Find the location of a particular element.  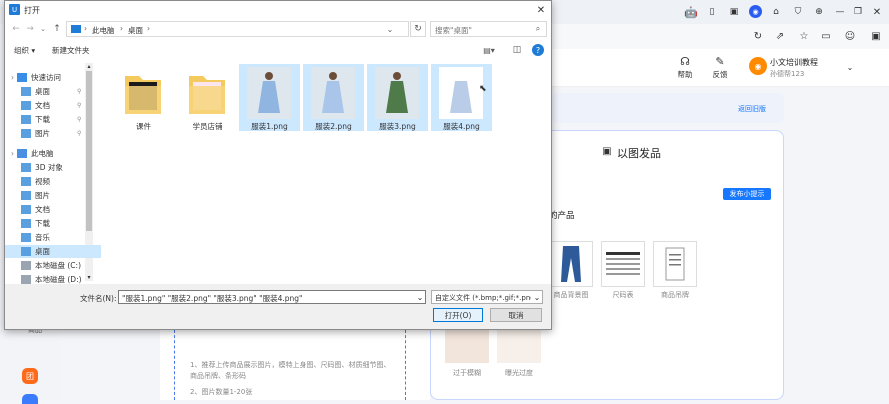

search-input: 搜索"桌面" ⌕ is located at coordinates (488, 29).